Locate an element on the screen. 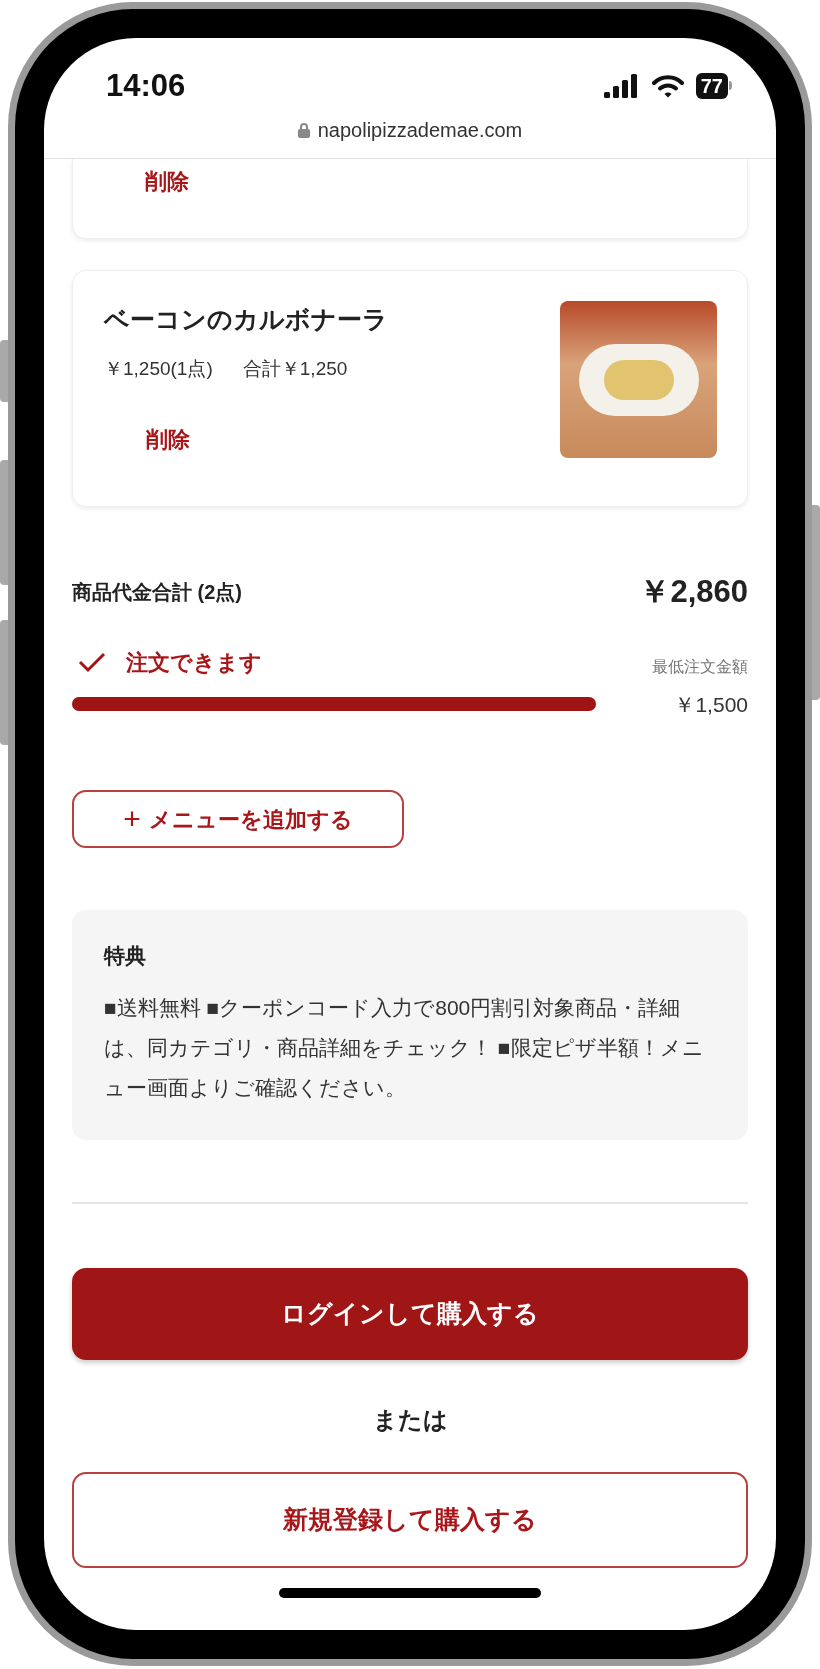  battery-icon: 77 is located at coordinates (711, 85).